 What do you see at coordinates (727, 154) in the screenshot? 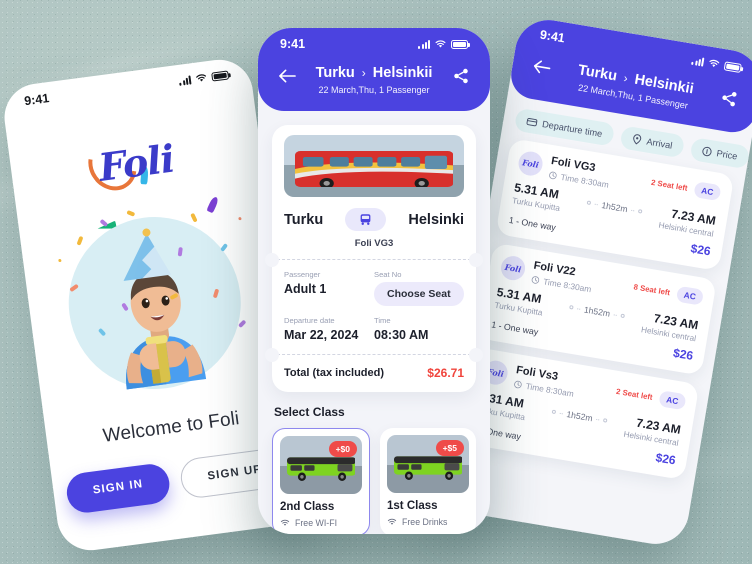
I see `filter-chip-label: Price` at bounding box center [727, 154].